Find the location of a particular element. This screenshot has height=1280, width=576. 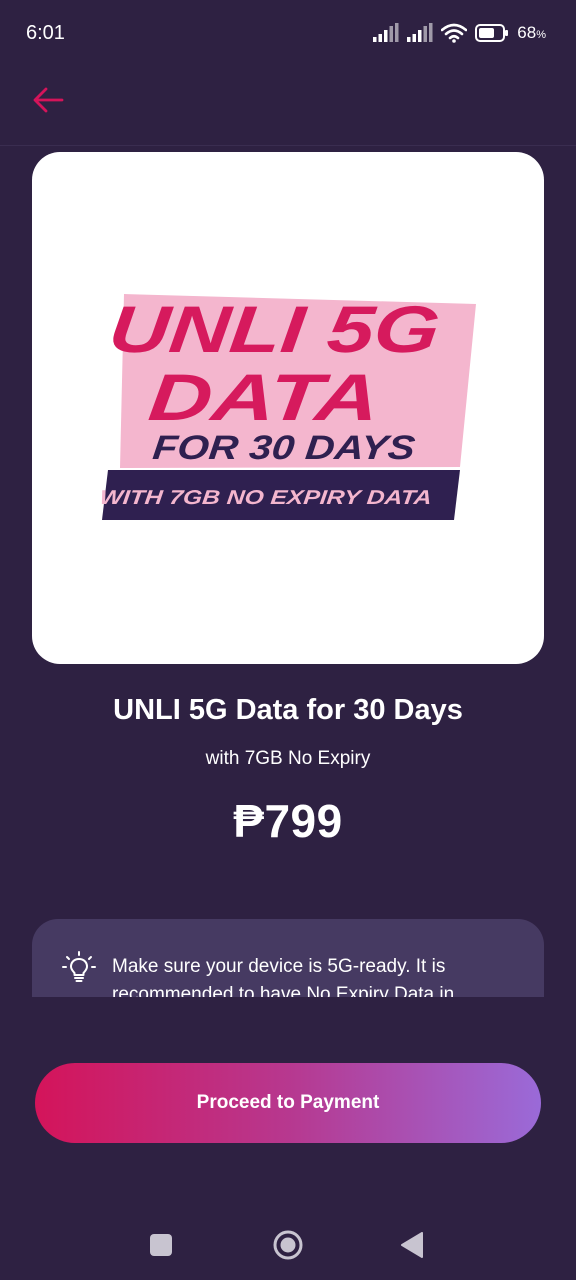

product-price: ₱799 is located at coordinates (288, 821).